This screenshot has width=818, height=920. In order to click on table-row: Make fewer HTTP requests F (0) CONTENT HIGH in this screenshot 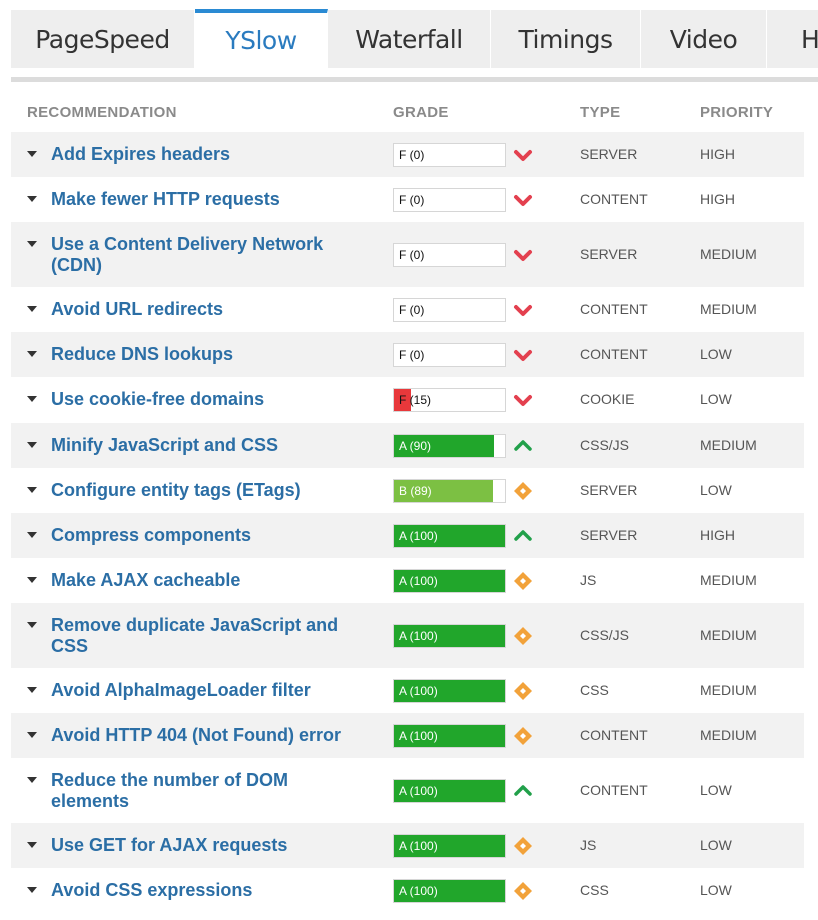, I will do `click(407, 199)`.